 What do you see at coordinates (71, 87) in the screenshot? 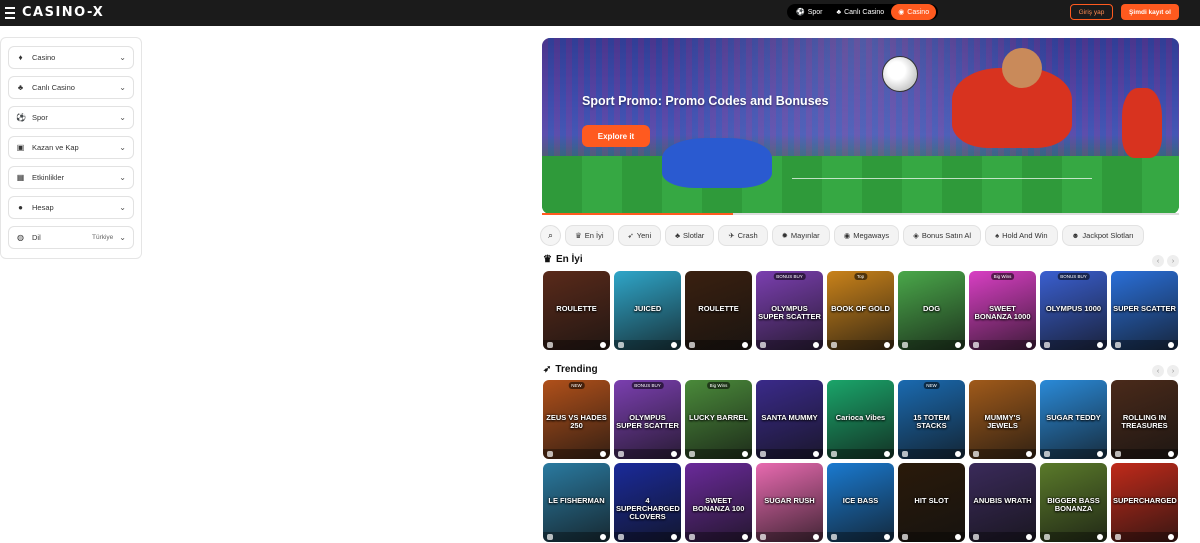
I see `sidebar-item-canl-casino: ♣ Canlı Casino ⌄` at bounding box center [71, 87].